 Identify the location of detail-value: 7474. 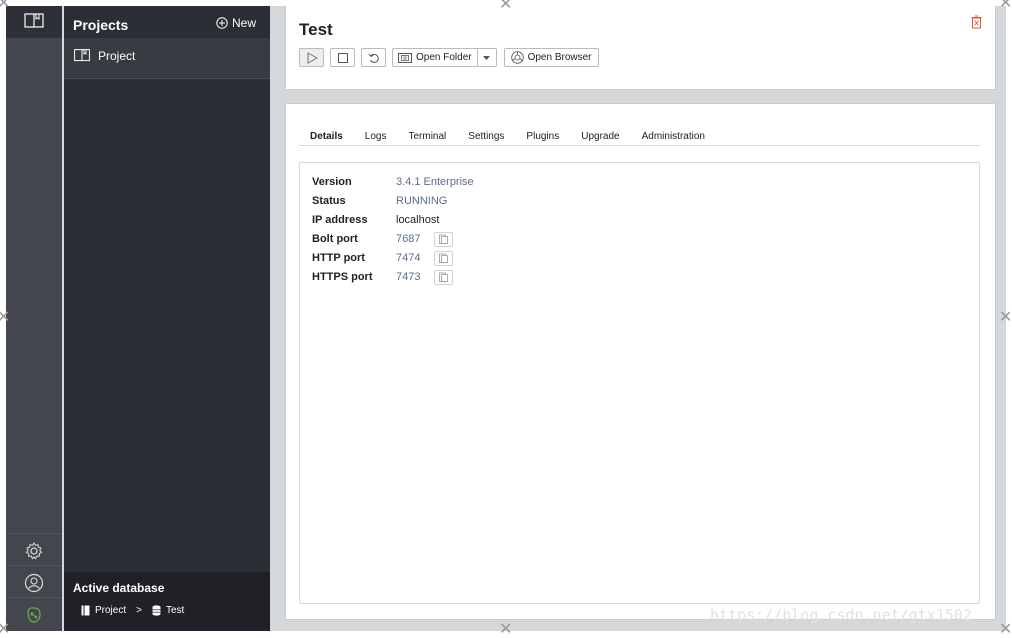
(408, 258).